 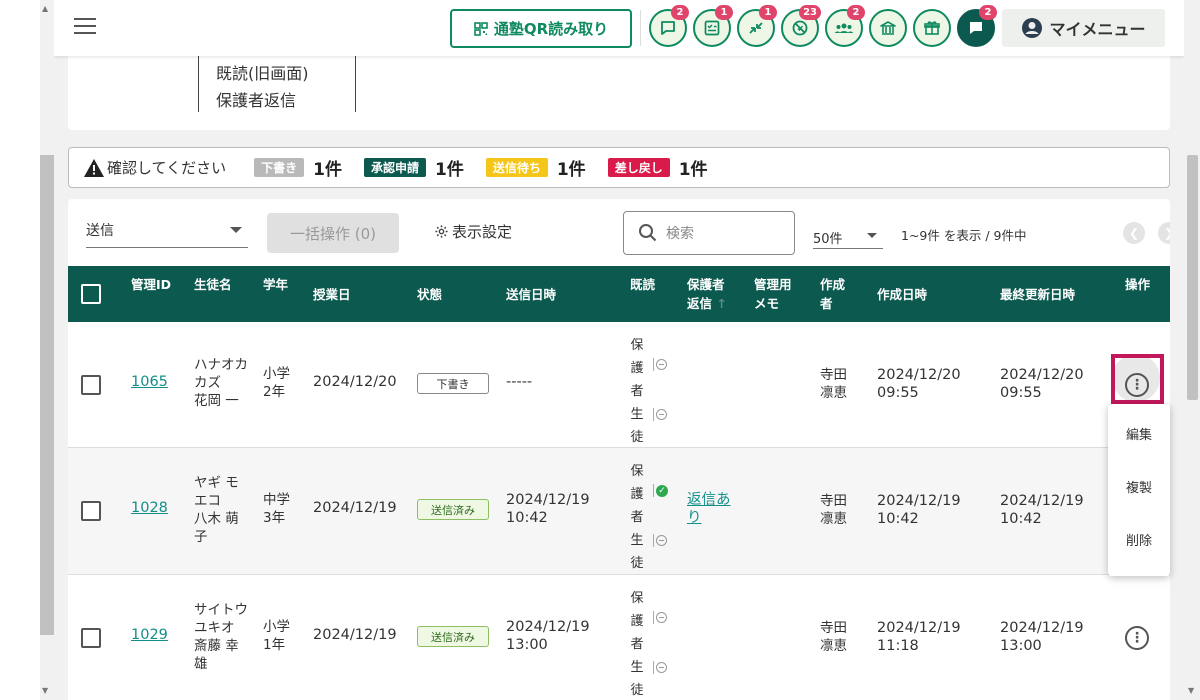 What do you see at coordinates (333, 233) in the screenshot?
I see `bulk-action-button: 一括操作 (0)` at bounding box center [333, 233].